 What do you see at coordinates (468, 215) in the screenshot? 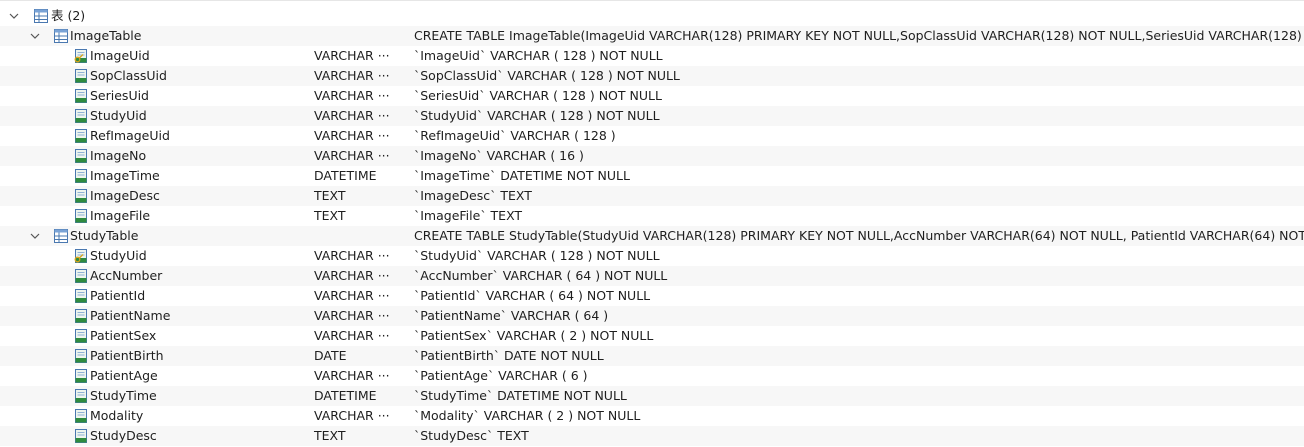
I see `column-ddl: `ImageFile` TEXT` at bounding box center [468, 215].